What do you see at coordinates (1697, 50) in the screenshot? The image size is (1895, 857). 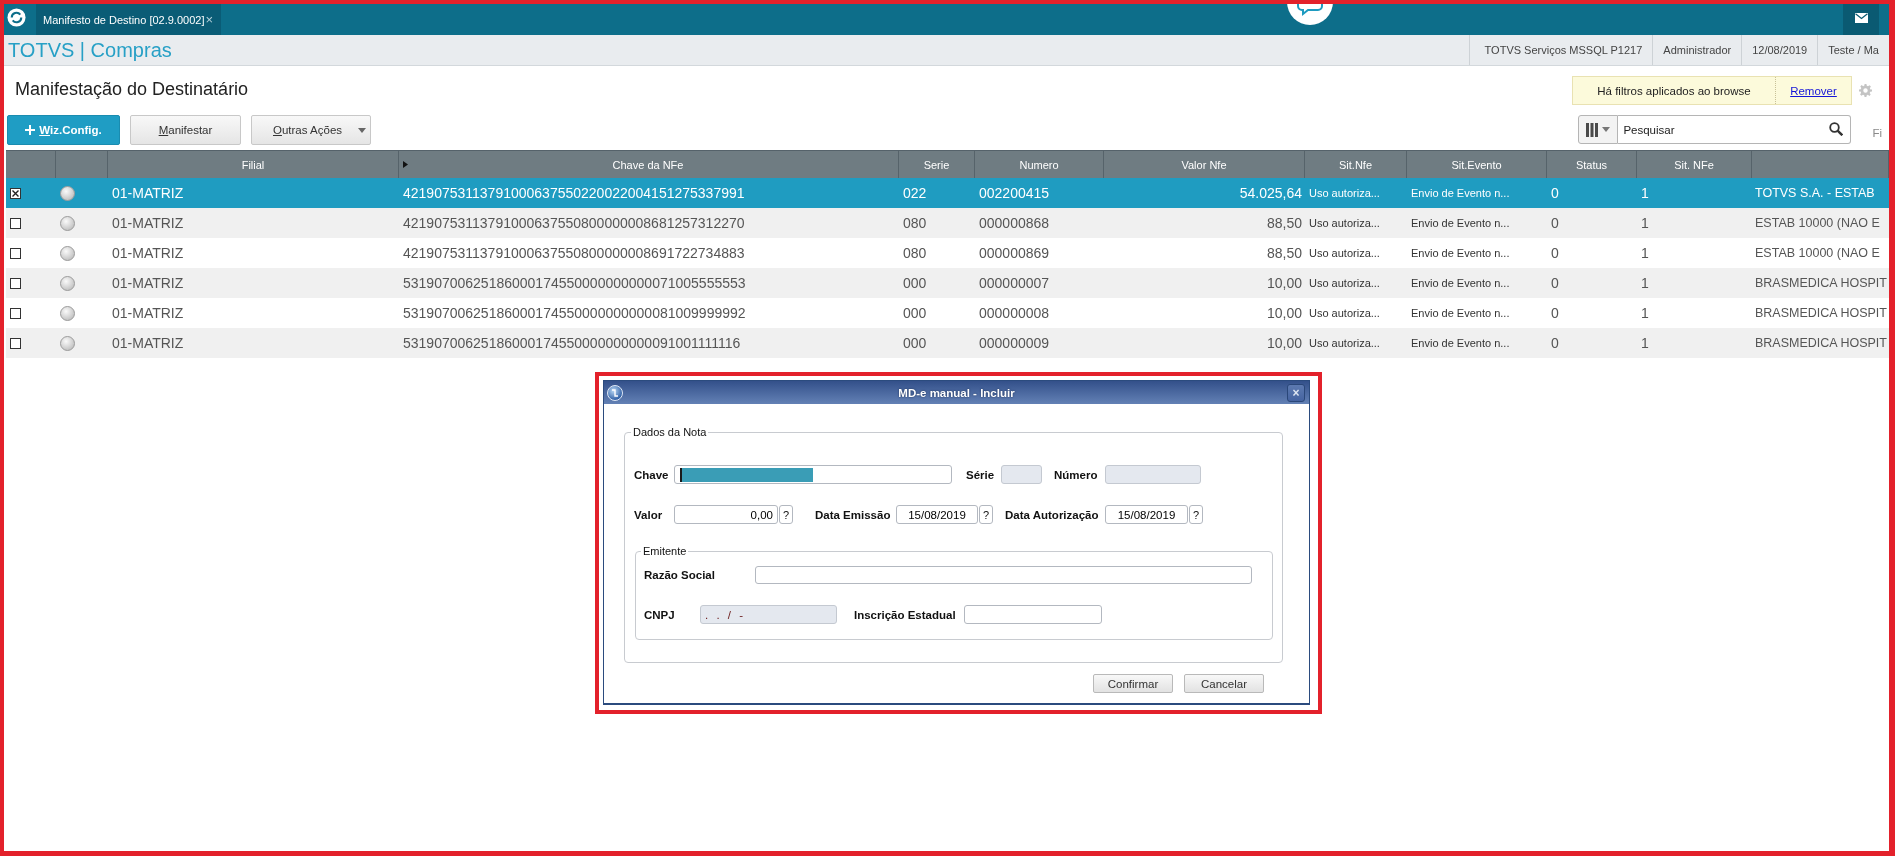 I see `header-info: Administrador` at bounding box center [1697, 50].